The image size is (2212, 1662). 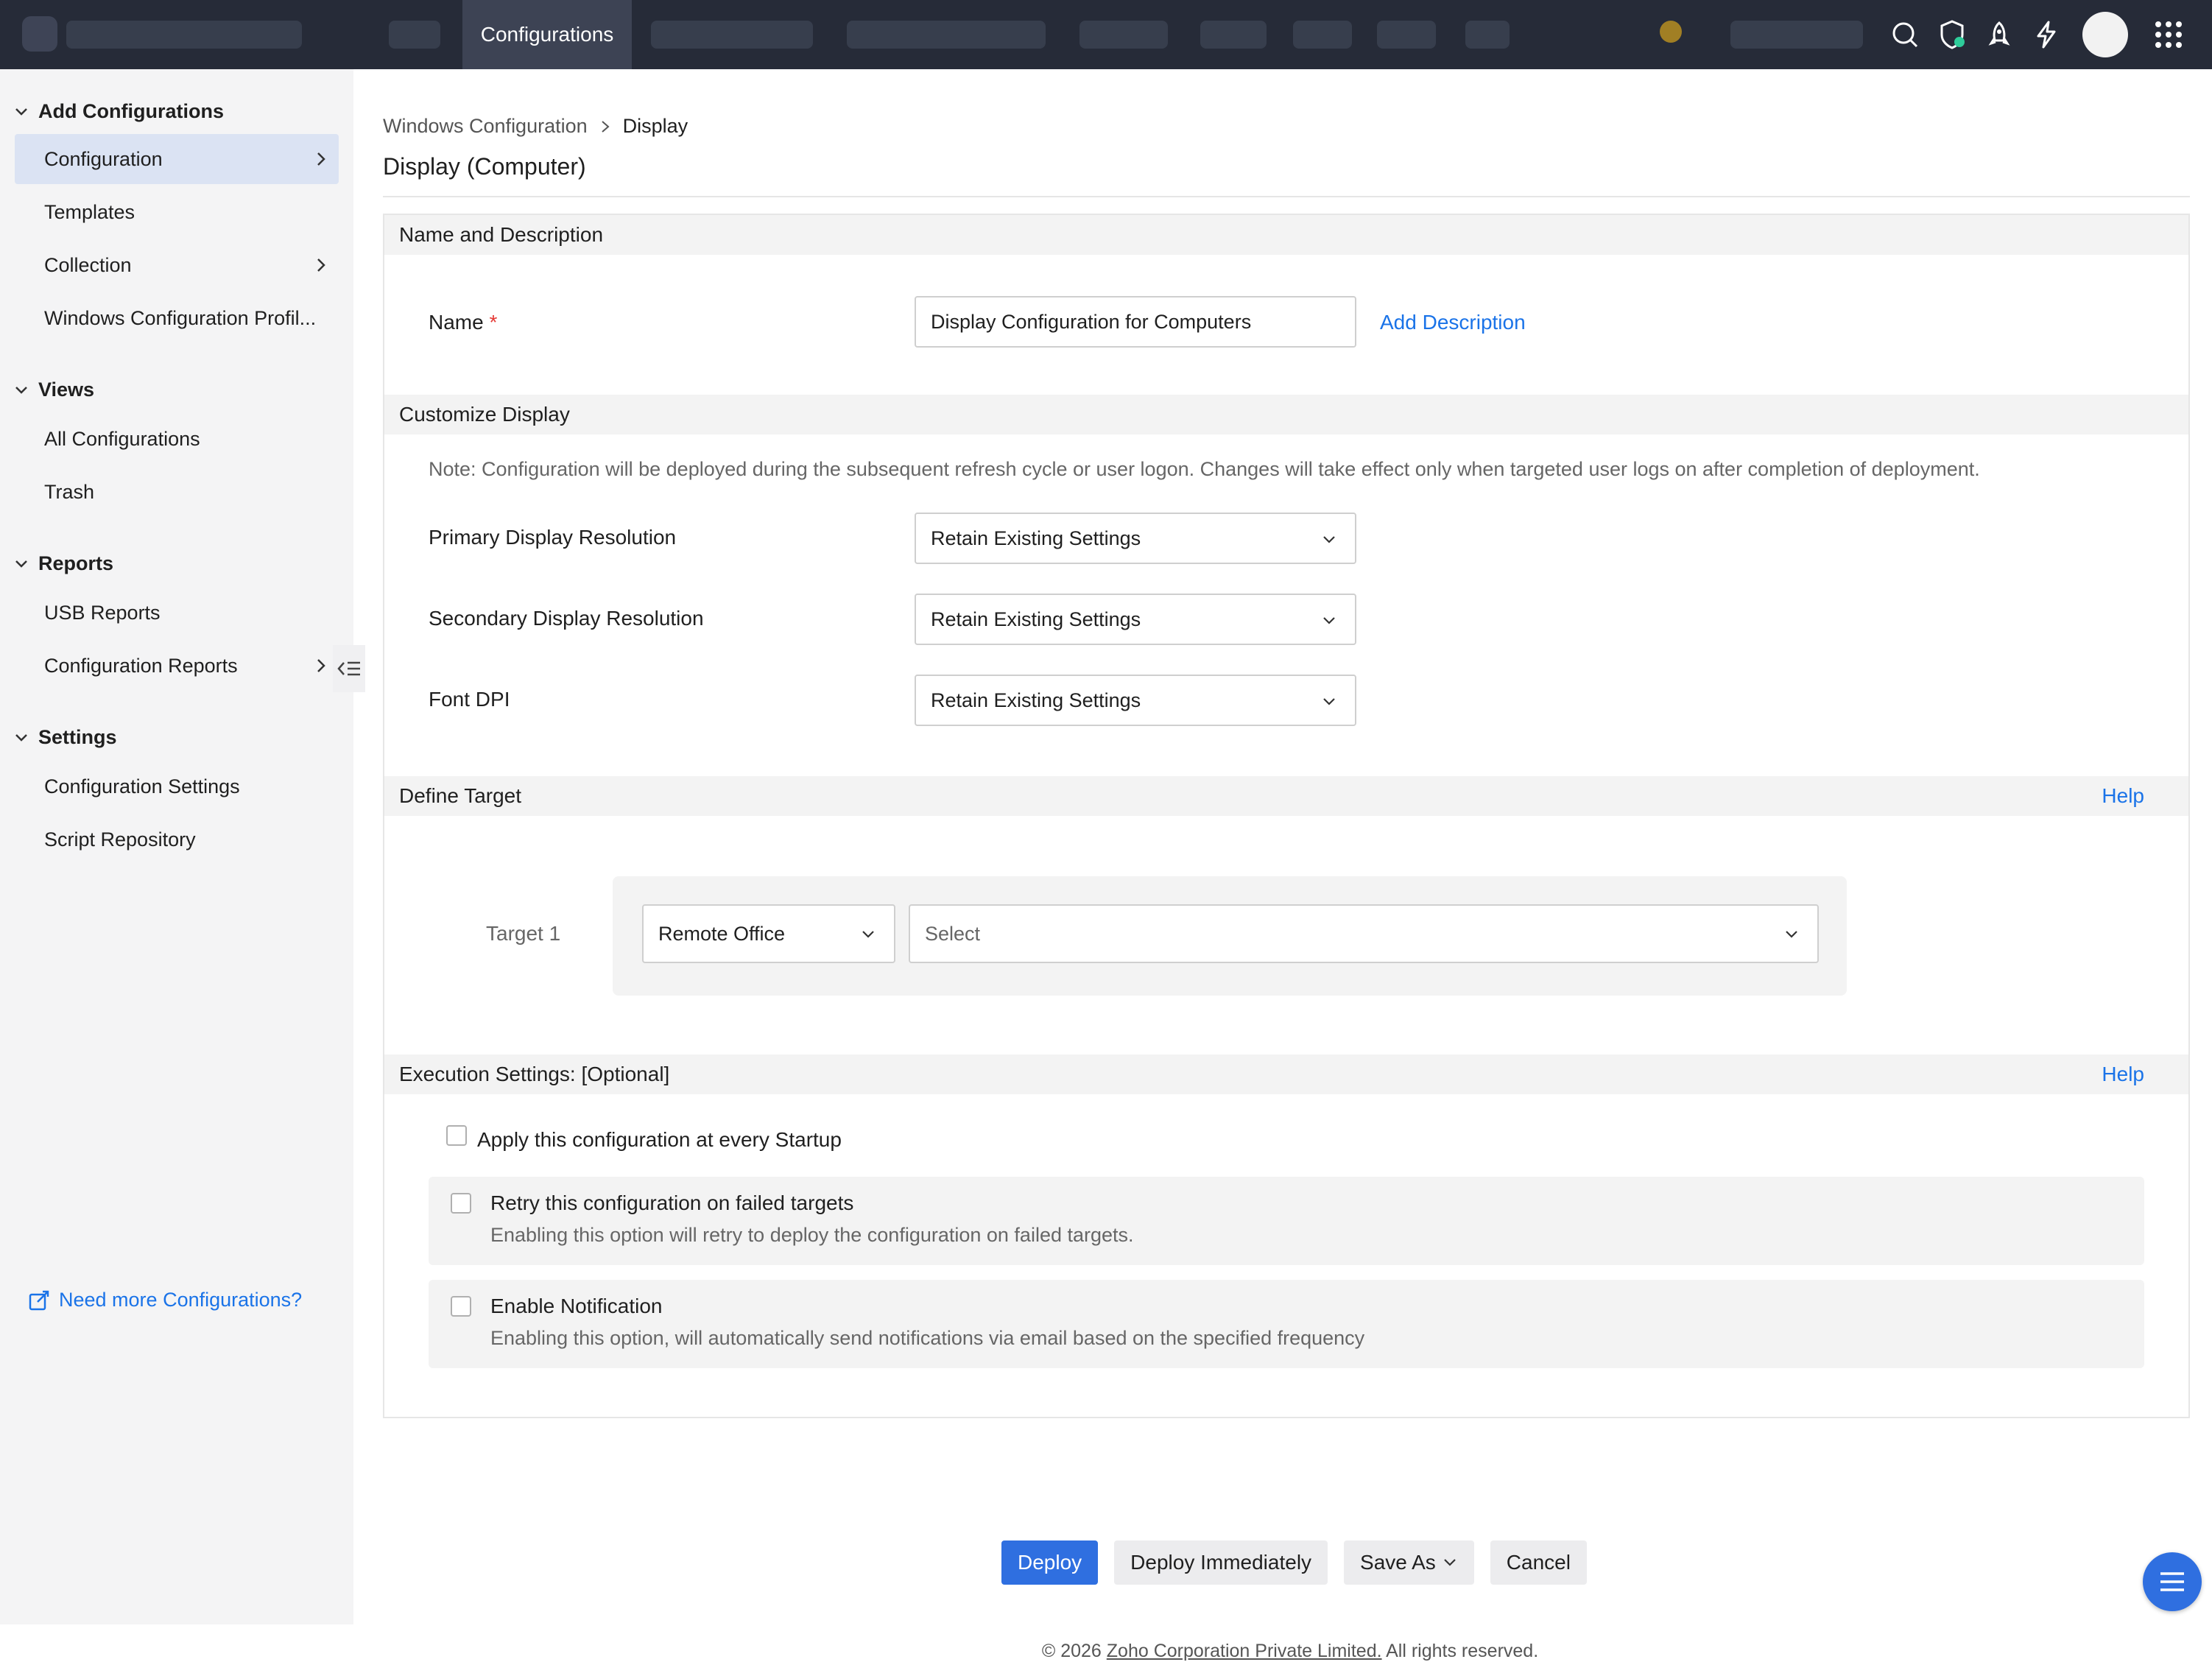 What do you see at coordinates (177, 786) in the screenshot?
I see `sidebar-item-configuration-settings: Configuration Settings` at bounding box center [177, 786].